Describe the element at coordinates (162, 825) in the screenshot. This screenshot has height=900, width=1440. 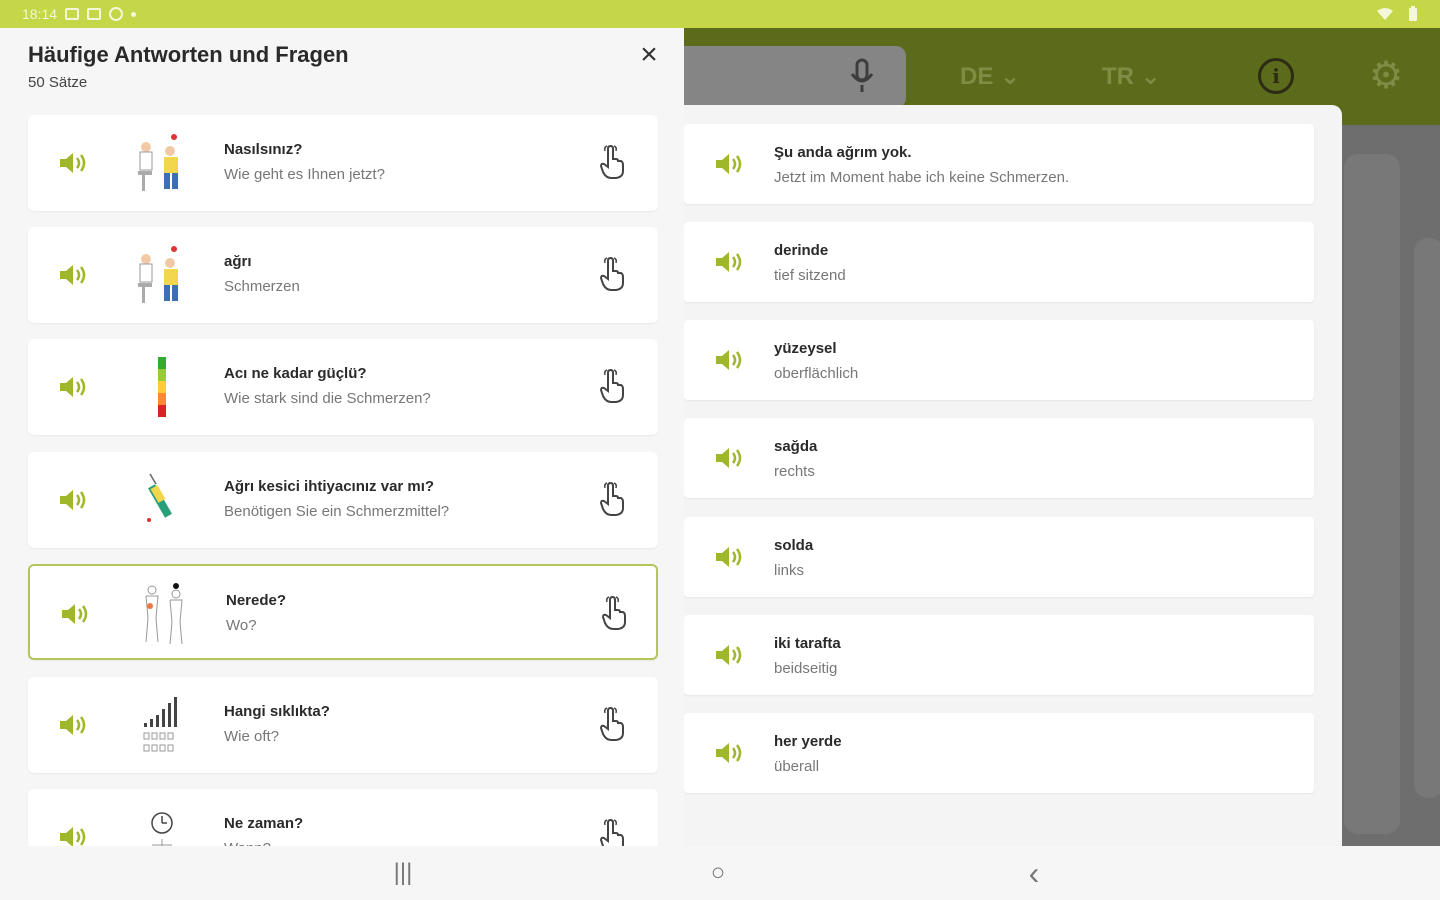
I see `clock-illustration-icon` at that location.